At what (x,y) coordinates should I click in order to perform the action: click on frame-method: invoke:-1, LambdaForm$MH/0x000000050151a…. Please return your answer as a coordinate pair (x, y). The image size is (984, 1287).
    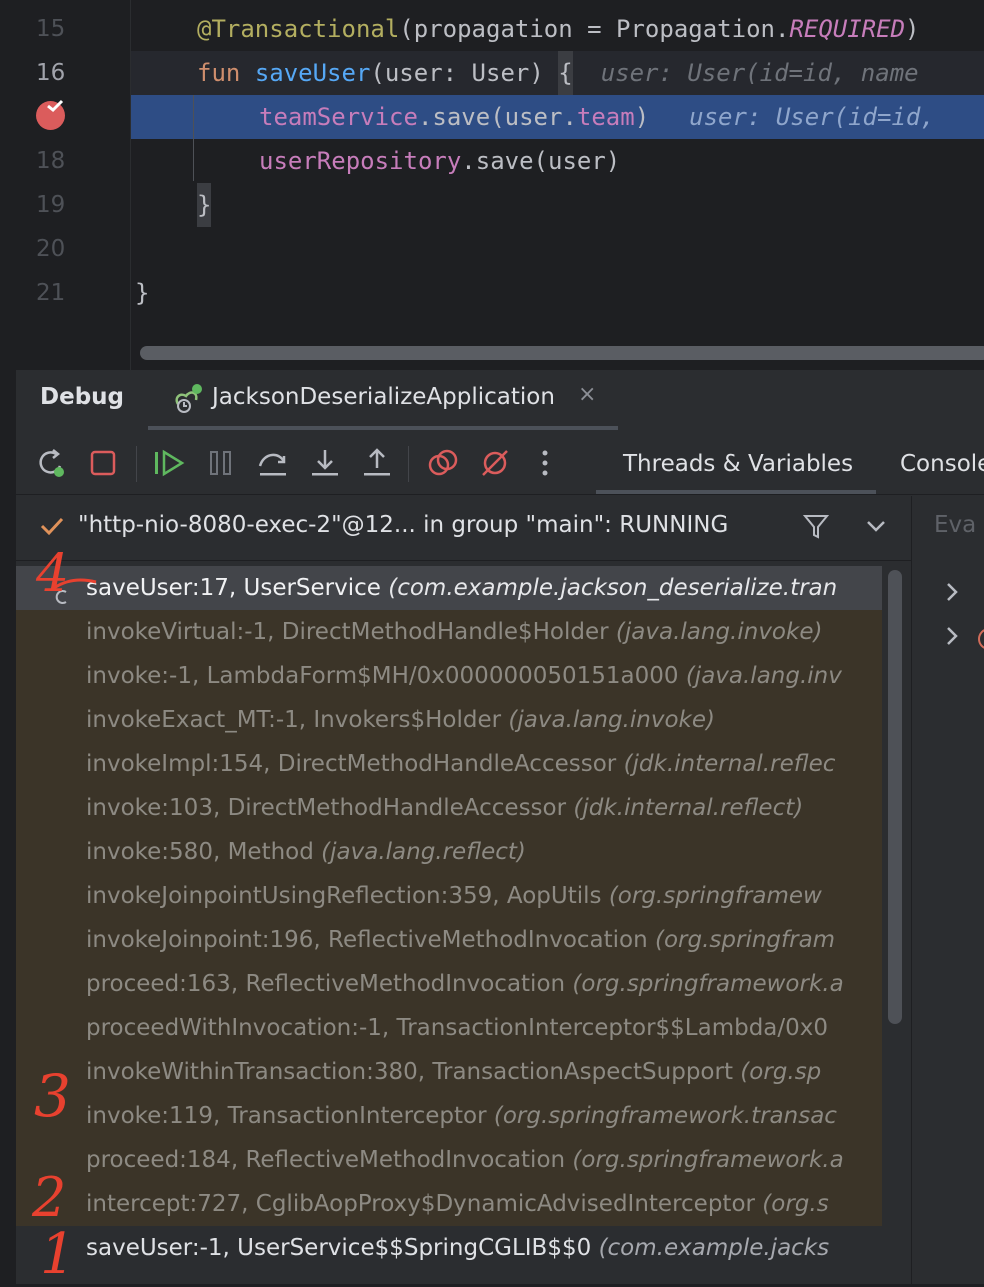
    Looking at the image, I should click on (386, 676).